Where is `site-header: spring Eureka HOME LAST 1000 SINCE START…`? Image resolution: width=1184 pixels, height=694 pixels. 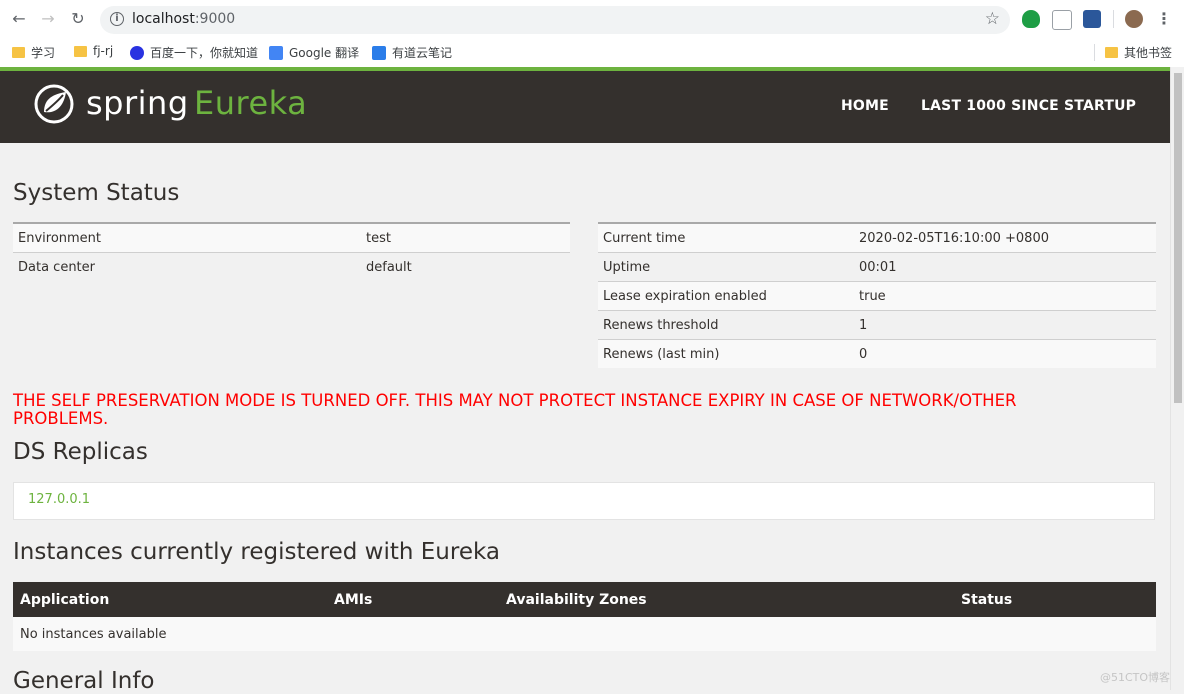
site-header: spring Eureka HOME LAST 1000 SINCE START… is located at coordinates (585, 107).